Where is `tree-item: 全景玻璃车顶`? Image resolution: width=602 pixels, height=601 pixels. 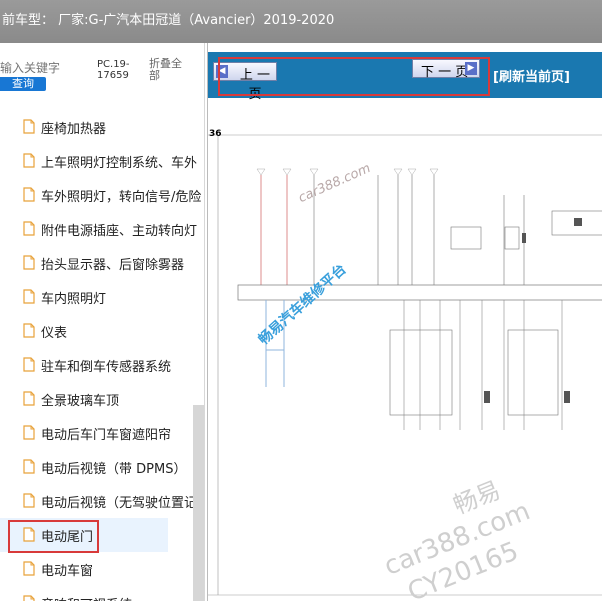
tree-item: 全景玻璃车顶 is located at coordinates (95, 399).